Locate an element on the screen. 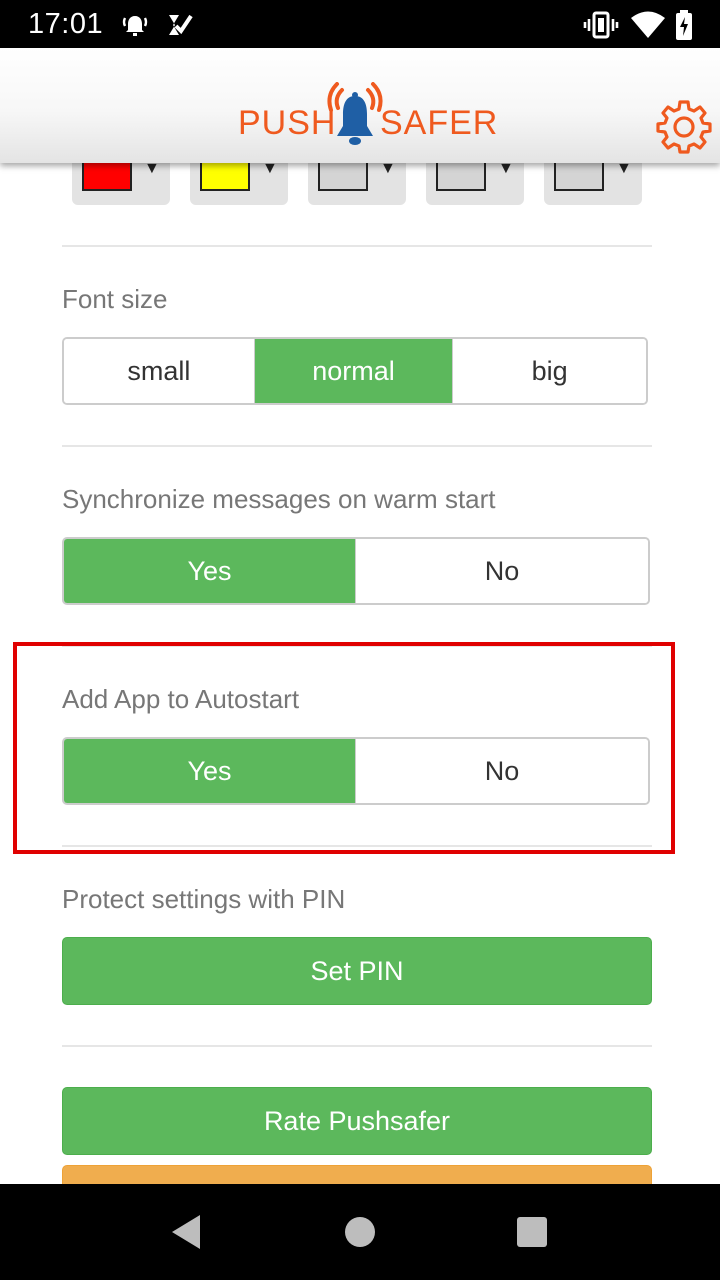  back-icon is located at coordinates (187, 1232).